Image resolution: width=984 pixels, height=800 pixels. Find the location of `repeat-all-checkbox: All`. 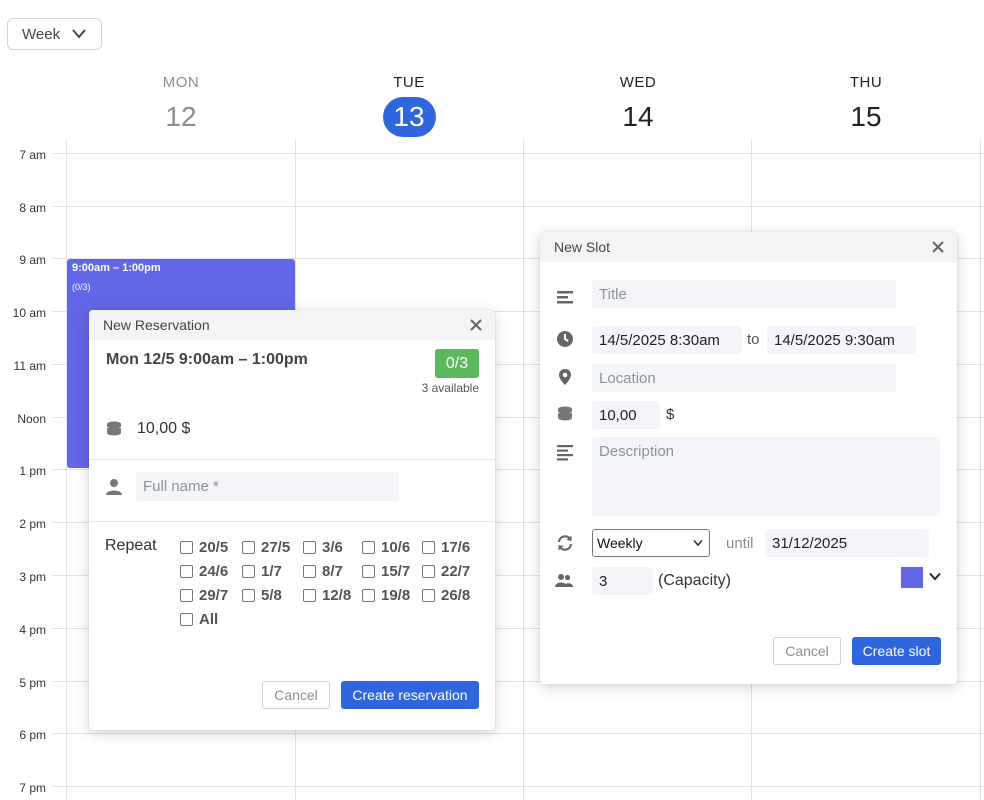

repeat-all-checkbox: All is located at coordinates (199, 619).